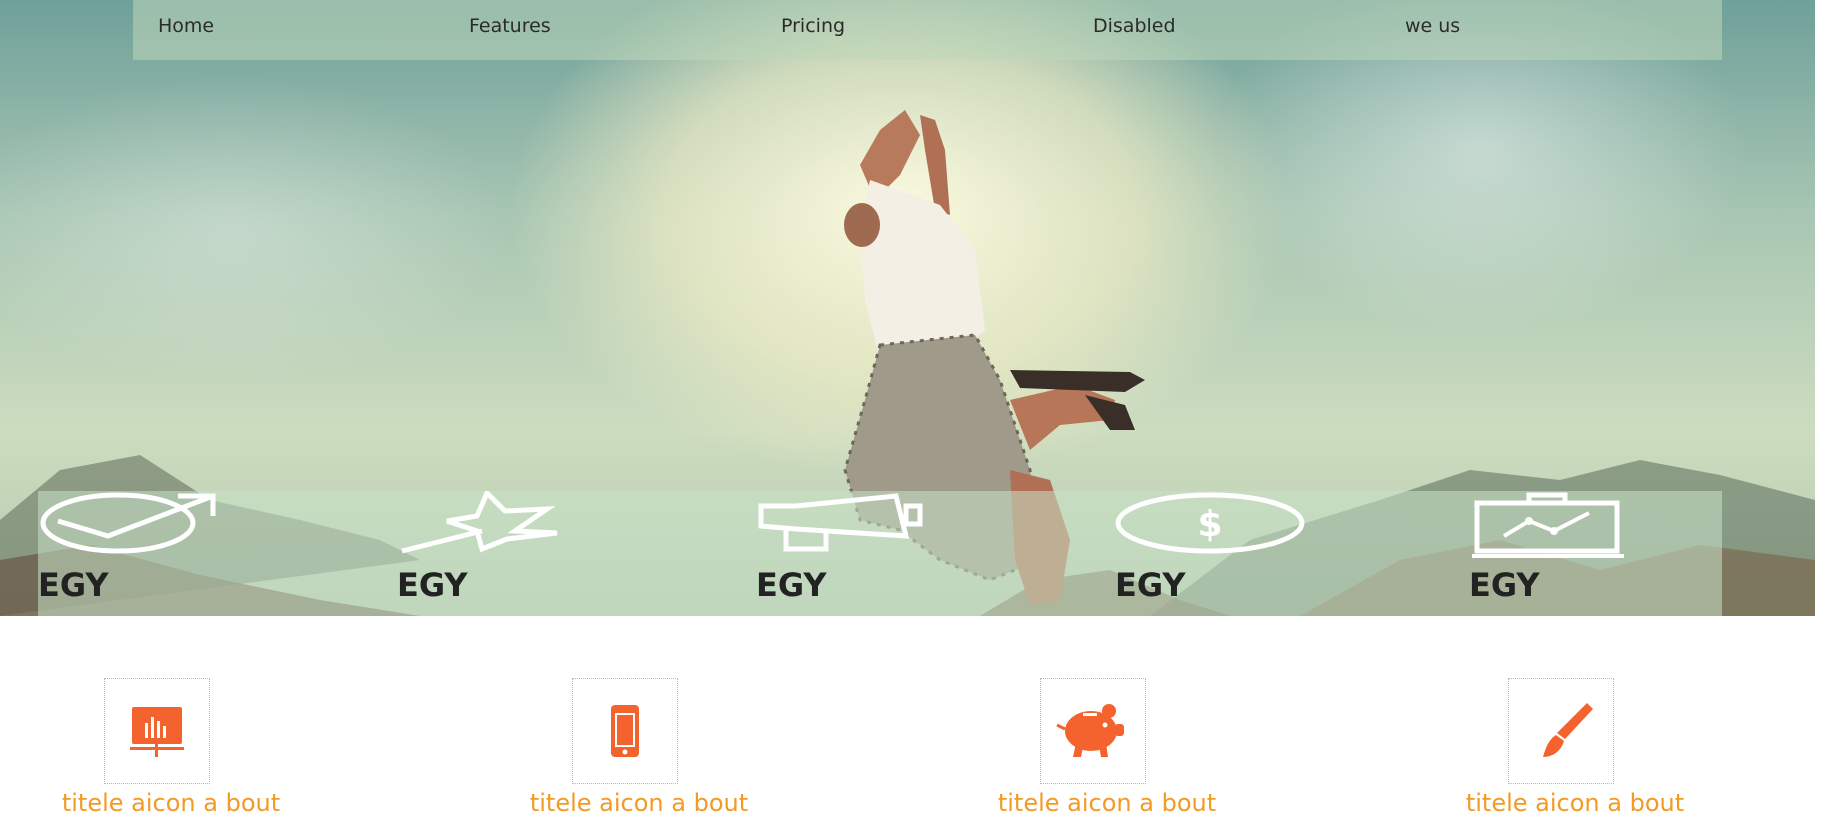  Describe the element at coordinates (479, 522) in the screenshot. I see `star-icon` at that location.